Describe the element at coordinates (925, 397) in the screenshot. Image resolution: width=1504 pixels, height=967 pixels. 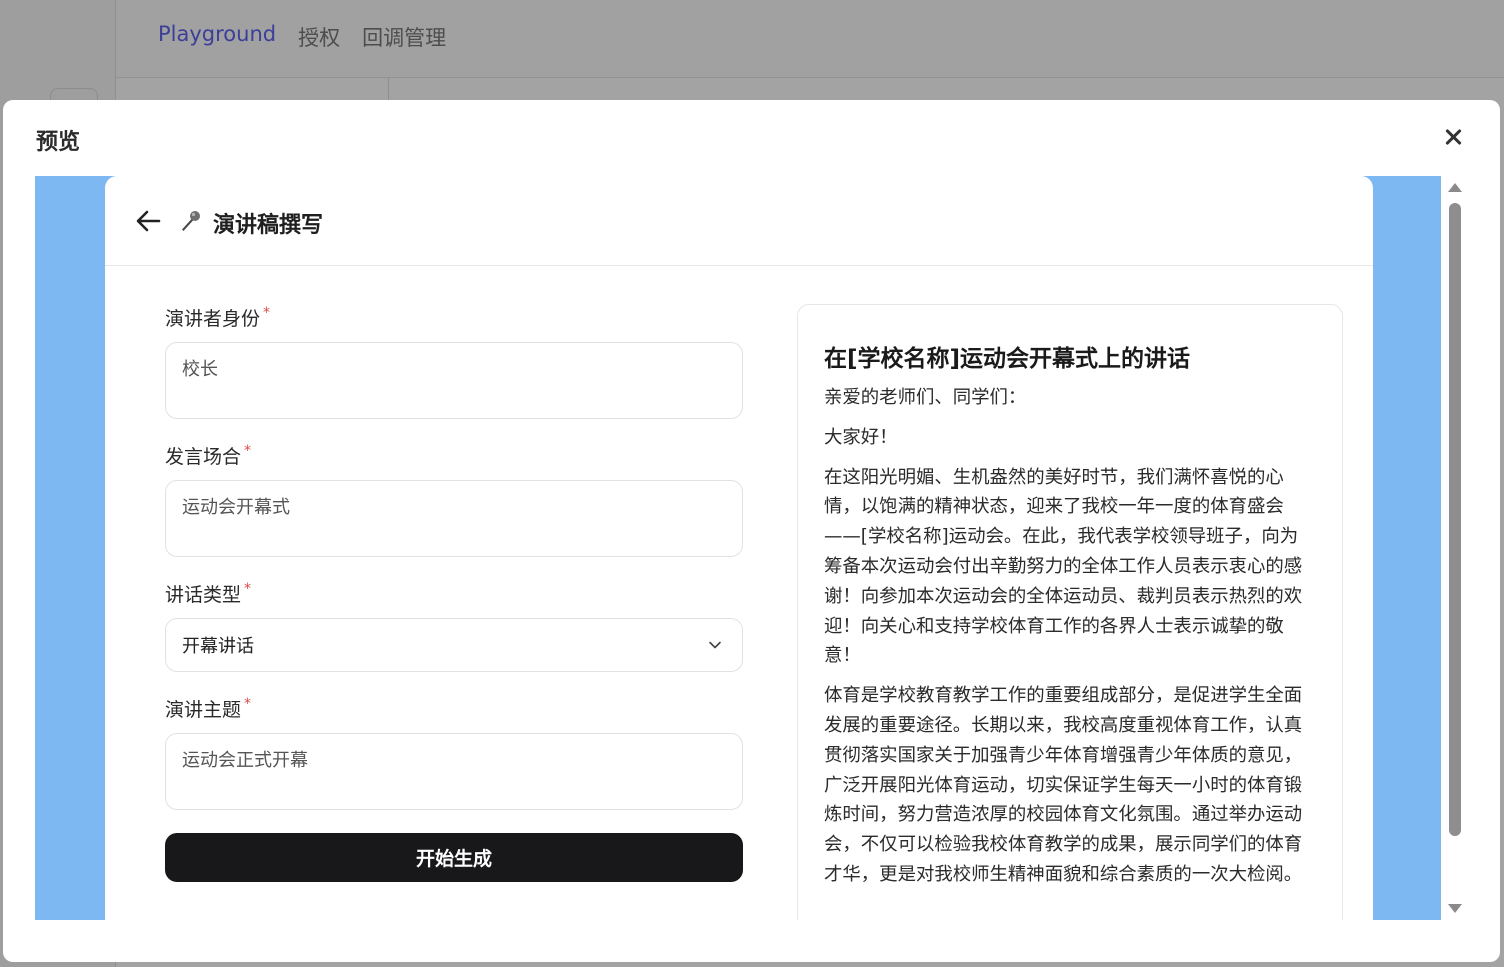
I see `output-paragraph: 亲爱的老师们、同学们：` at that location.